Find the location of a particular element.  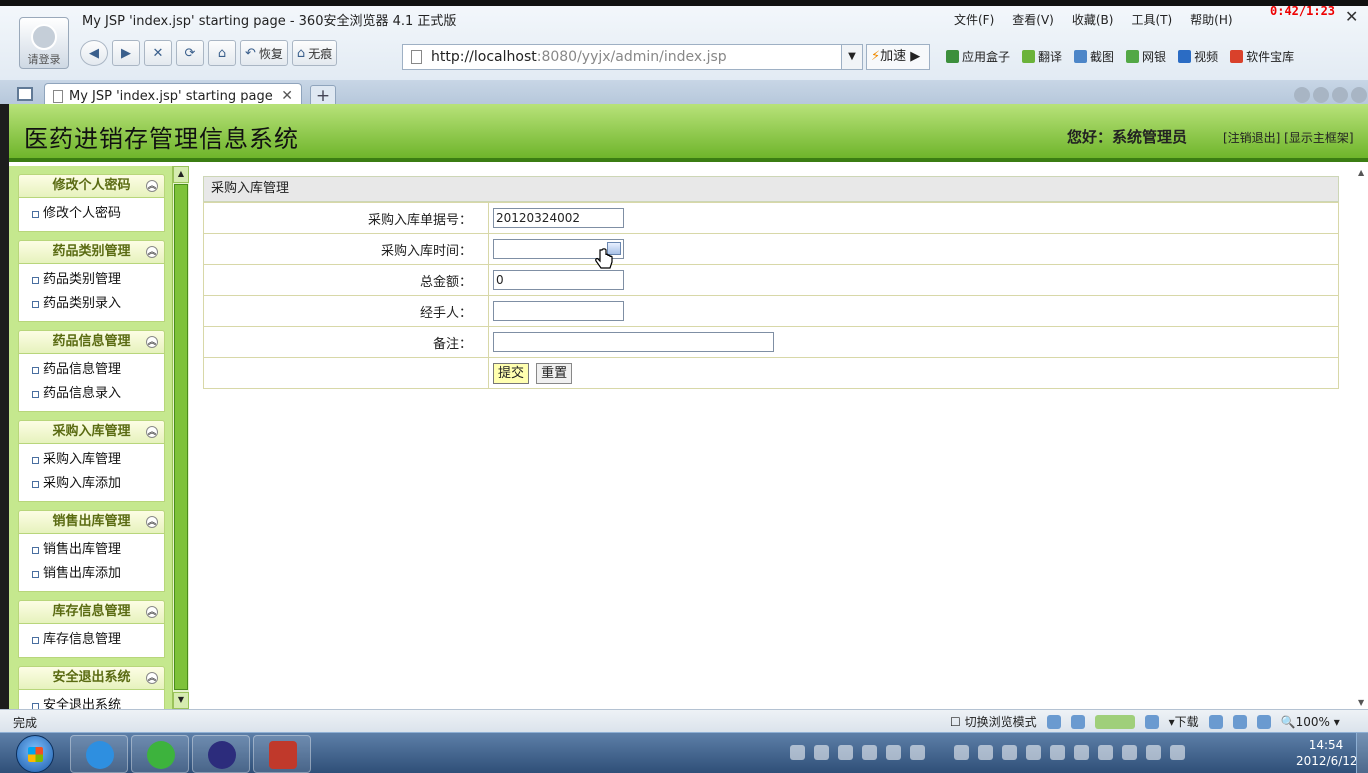

translate-button: 翻译 is located at coordinates (1042, 56).